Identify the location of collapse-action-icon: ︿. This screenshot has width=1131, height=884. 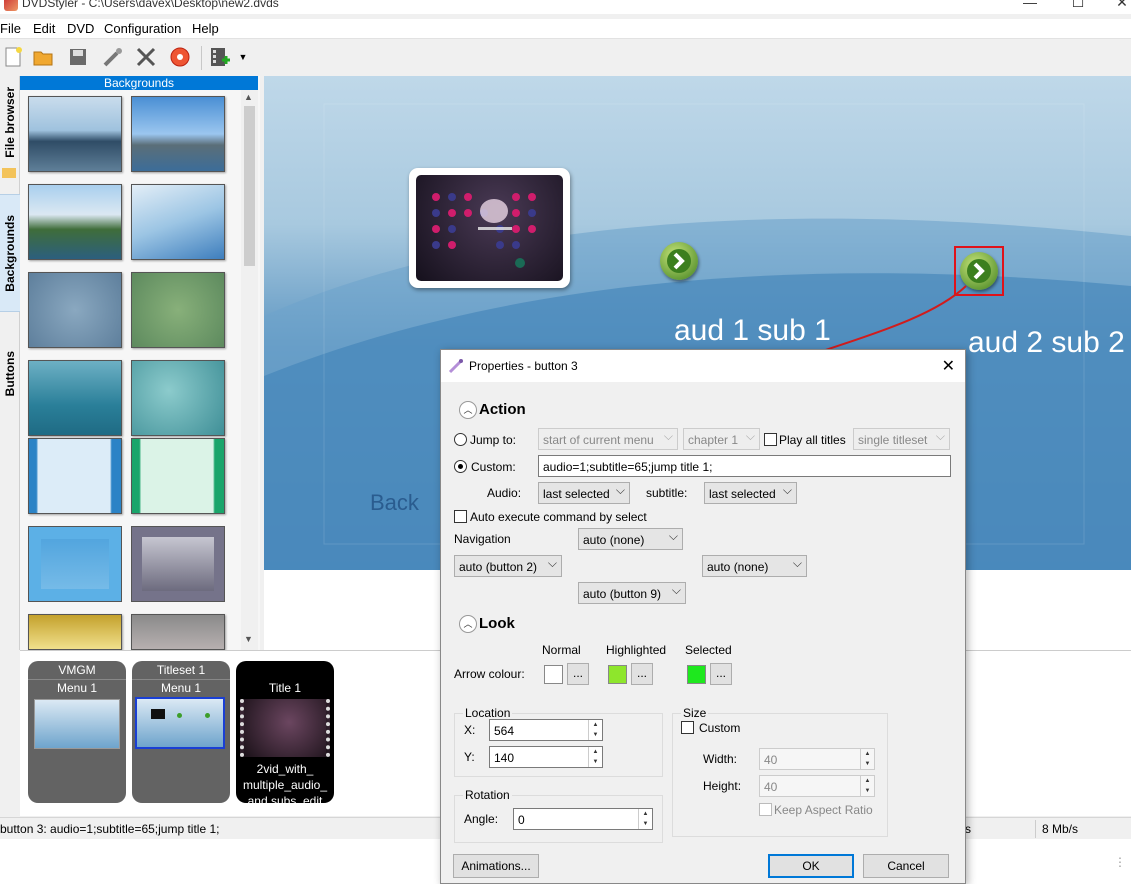
(468, 410).